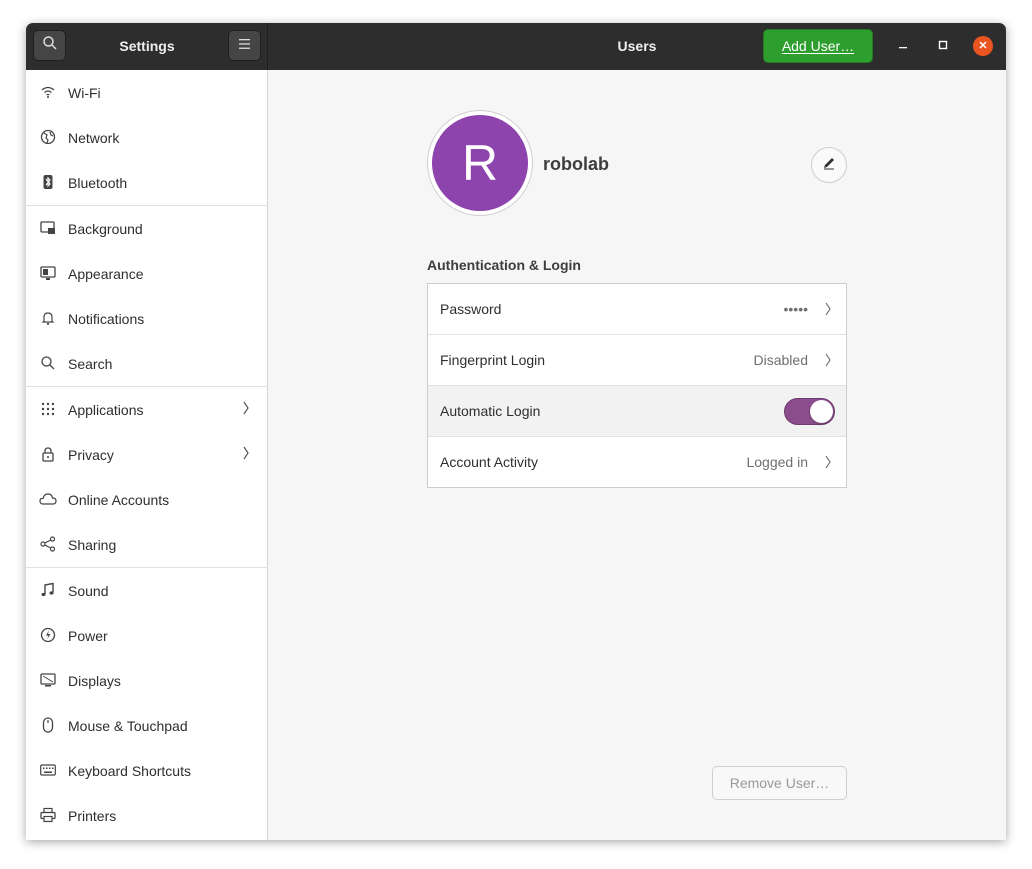  What do you see at coordinates (91, 455) in the screenshot?
I see `sidebar-item-label: Privacy` at bounding box center [91, 455].